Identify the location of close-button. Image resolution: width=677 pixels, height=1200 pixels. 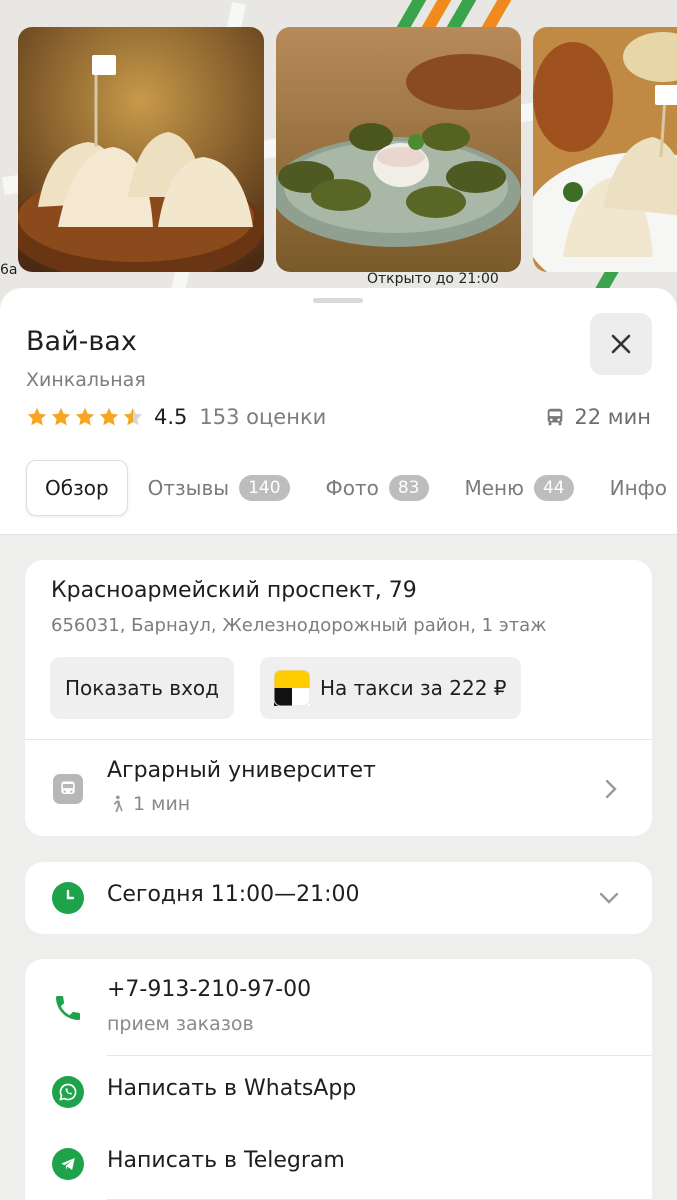
(621, 344).